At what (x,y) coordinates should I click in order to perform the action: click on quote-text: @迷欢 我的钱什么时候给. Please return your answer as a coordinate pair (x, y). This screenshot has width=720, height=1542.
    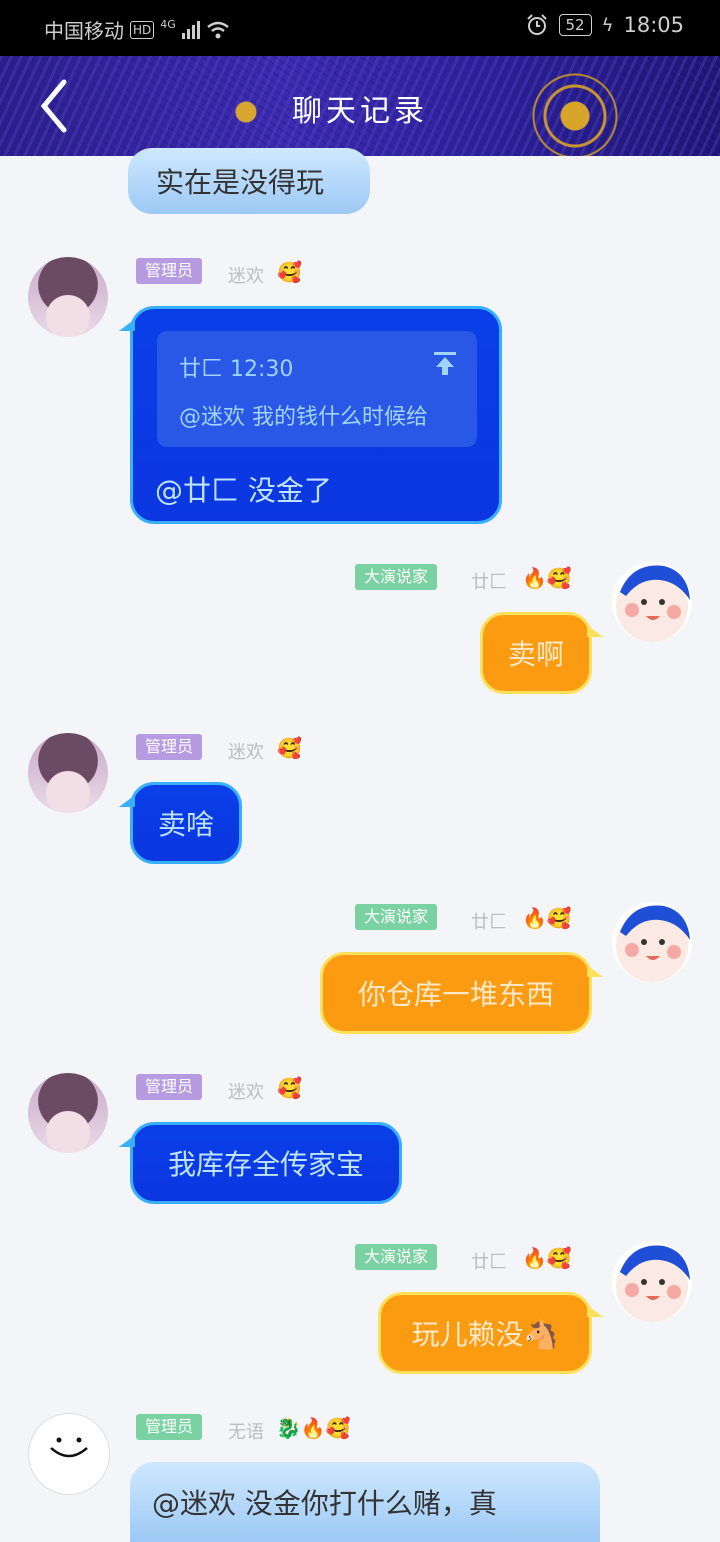
    Looking at the image, I should click on (303, 417).